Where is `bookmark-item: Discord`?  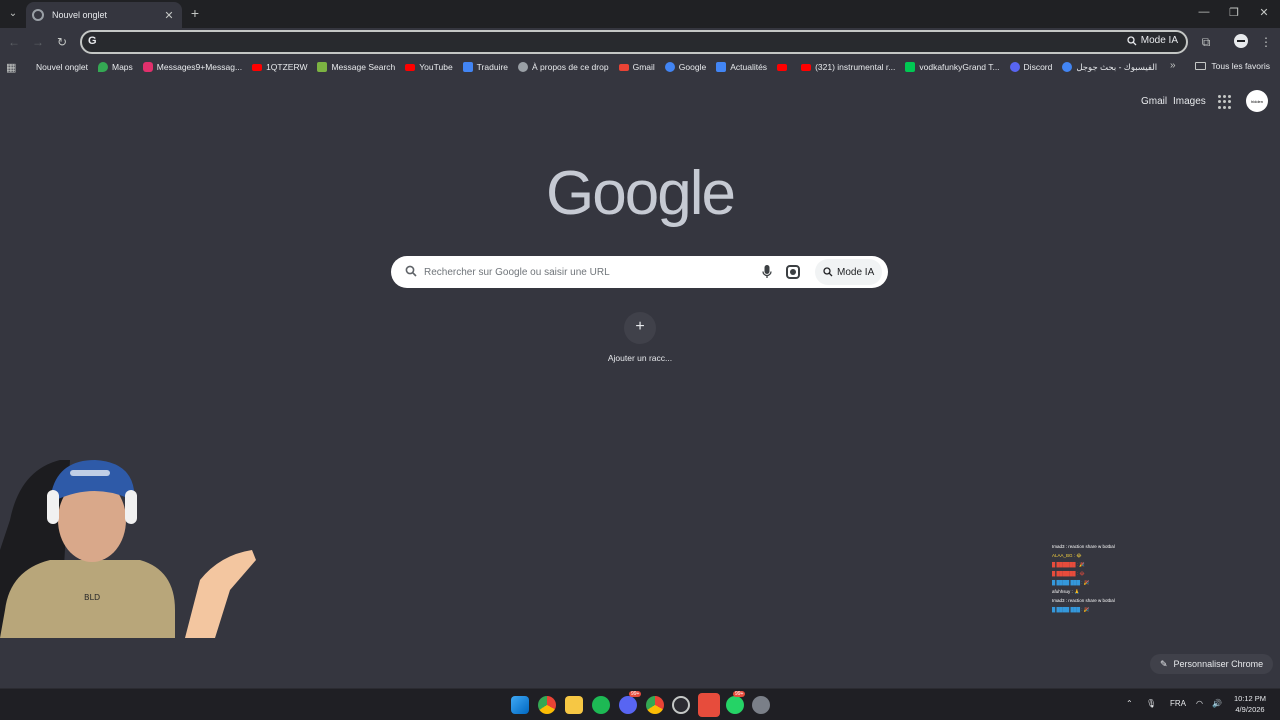
bookmark-item: Discord is located at coordinates (1030, 67).